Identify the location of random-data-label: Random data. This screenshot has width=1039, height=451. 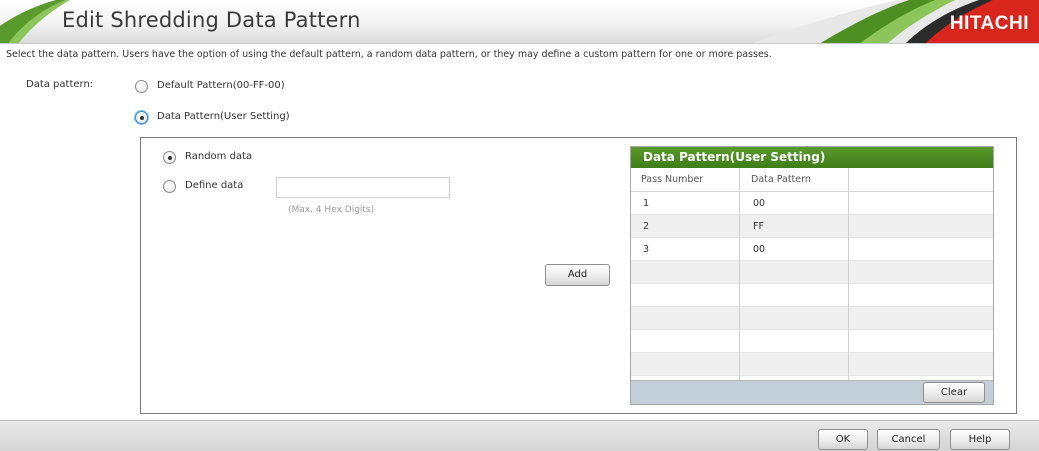
(218, 156).